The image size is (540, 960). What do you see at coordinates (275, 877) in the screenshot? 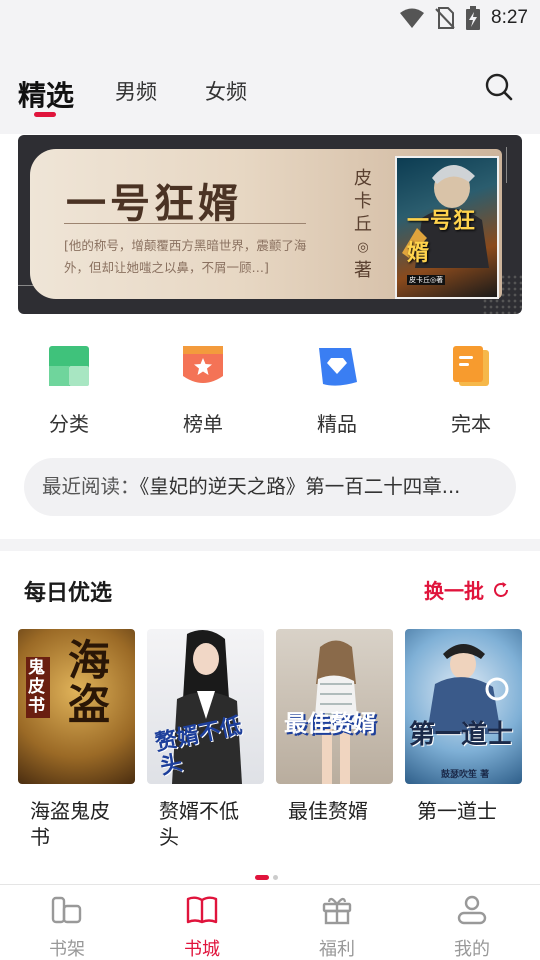
I see `pager-dot` at bounding box center [275, 877].